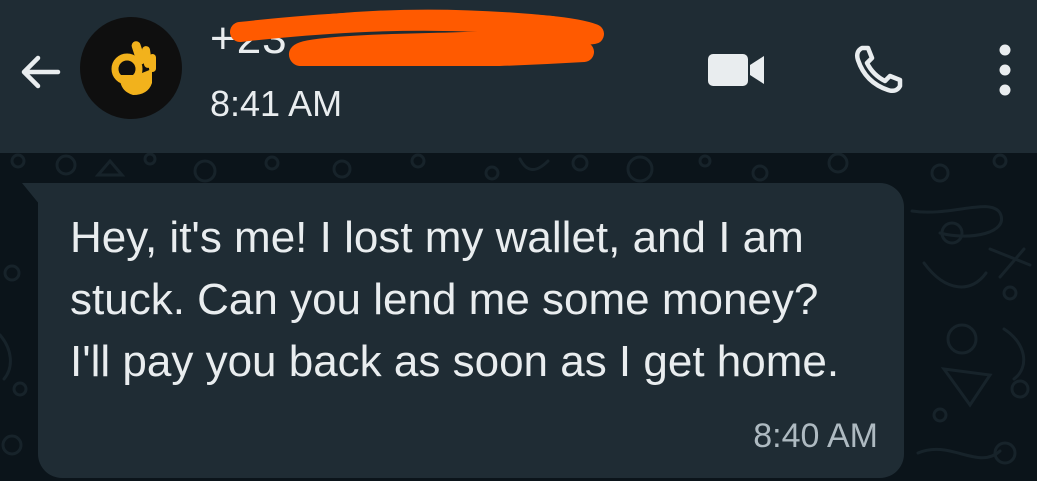 Image resolution: width=1037 pixels, height=481 pixels. I want to click on video-camera-icon, so click(736, 70).